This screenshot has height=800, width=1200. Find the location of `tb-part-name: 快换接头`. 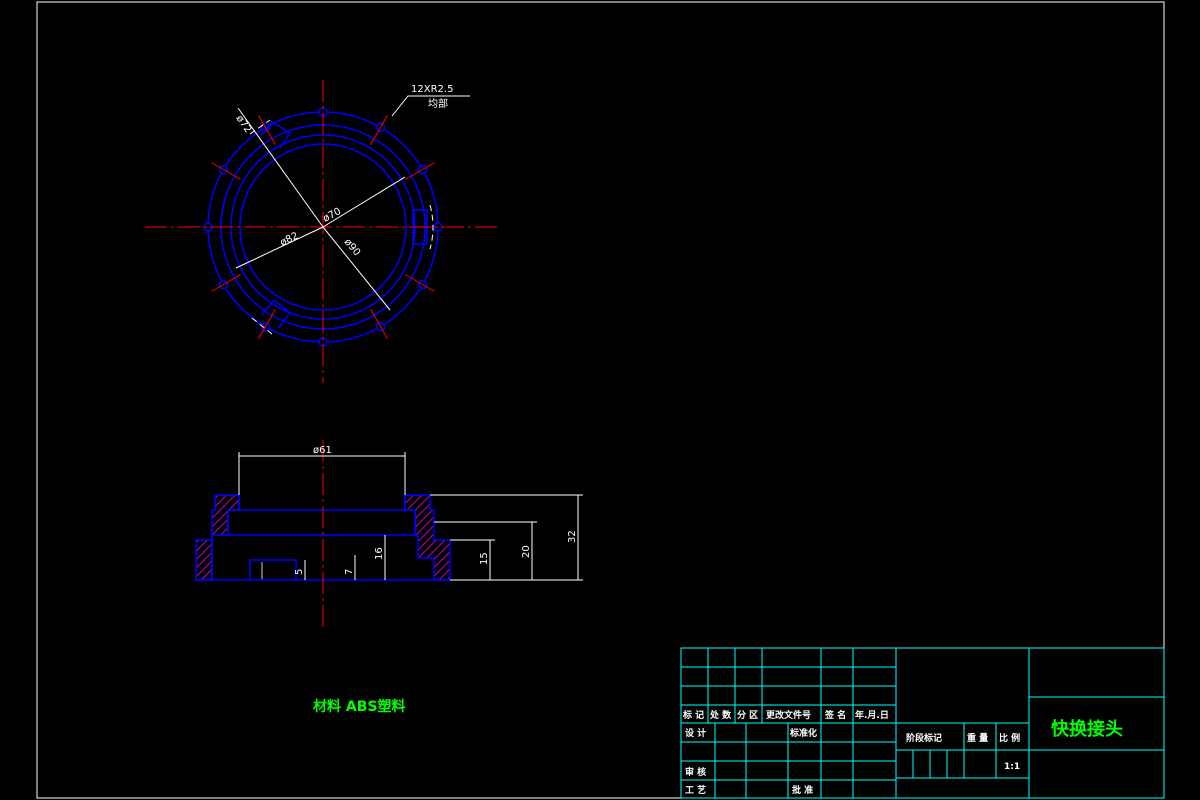

tb-part-name: 快换接头 is located at coordinates (1087, 729).